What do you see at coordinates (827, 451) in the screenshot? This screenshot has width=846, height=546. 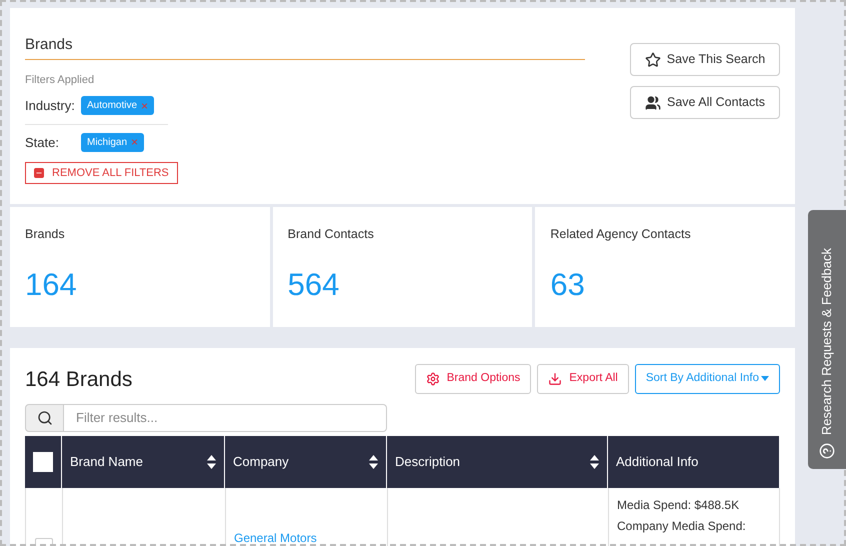 I see `help-icon` at bounding box center [827, 451].